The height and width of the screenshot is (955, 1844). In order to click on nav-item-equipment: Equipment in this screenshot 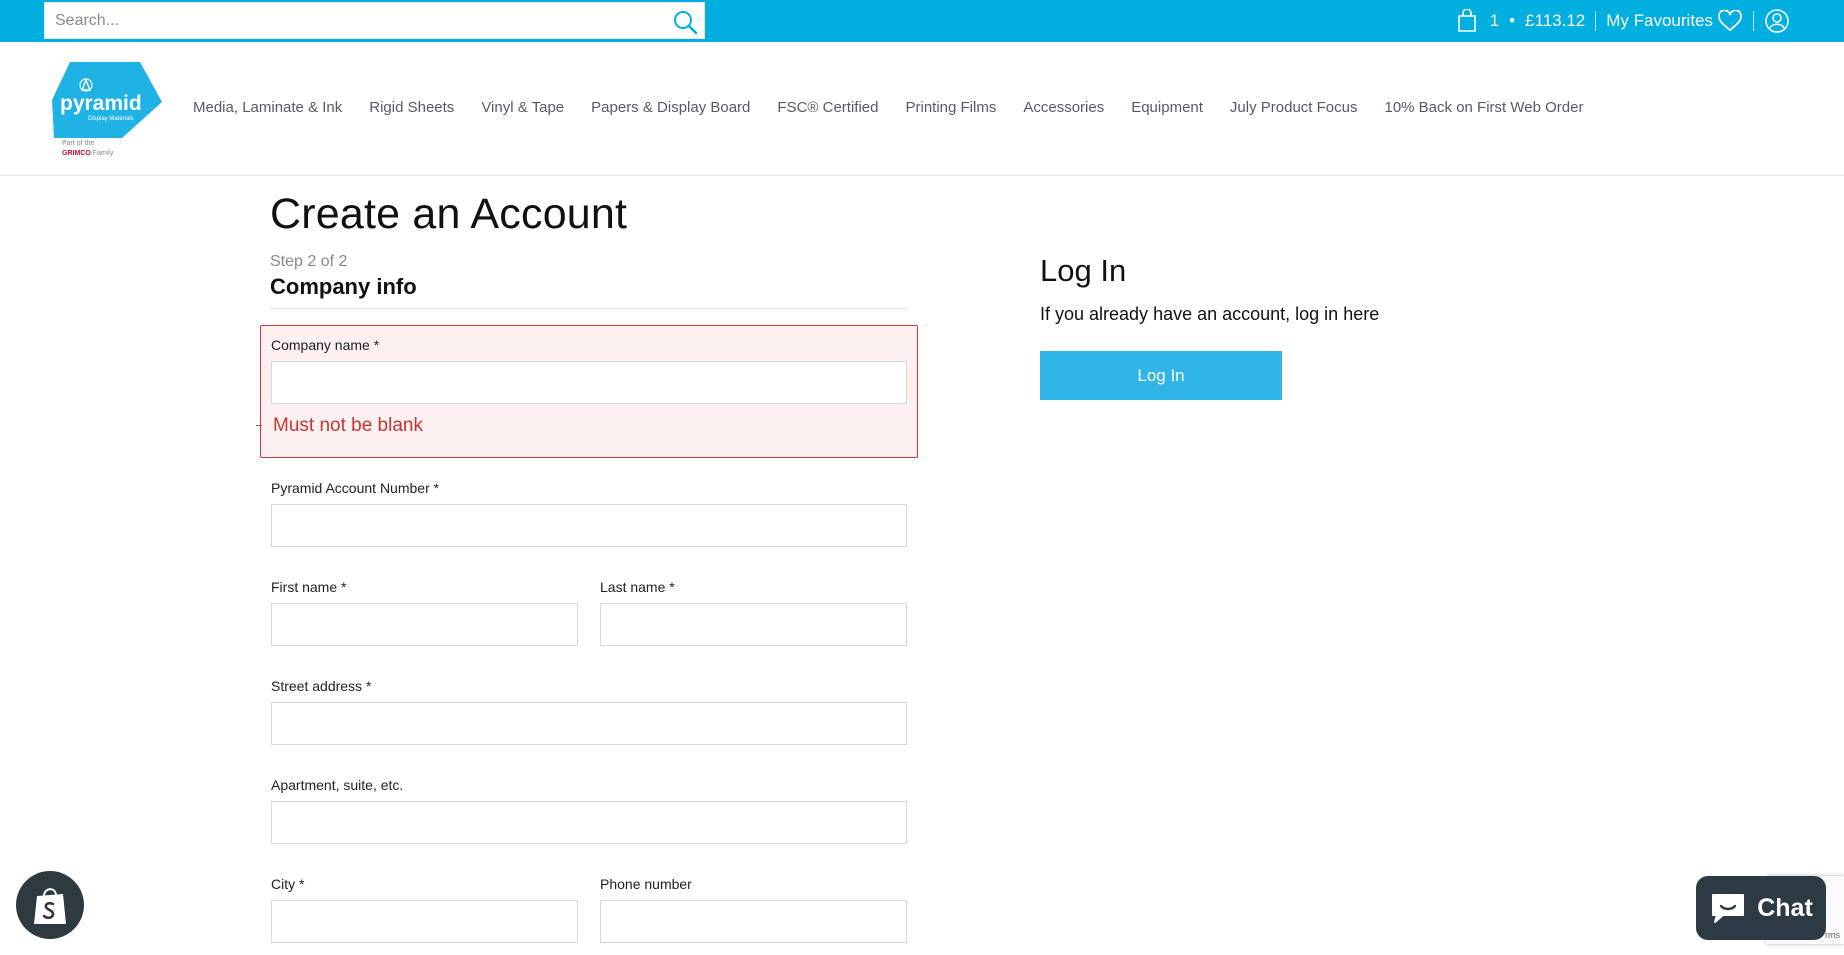, I will do `click(1167, 107)`.